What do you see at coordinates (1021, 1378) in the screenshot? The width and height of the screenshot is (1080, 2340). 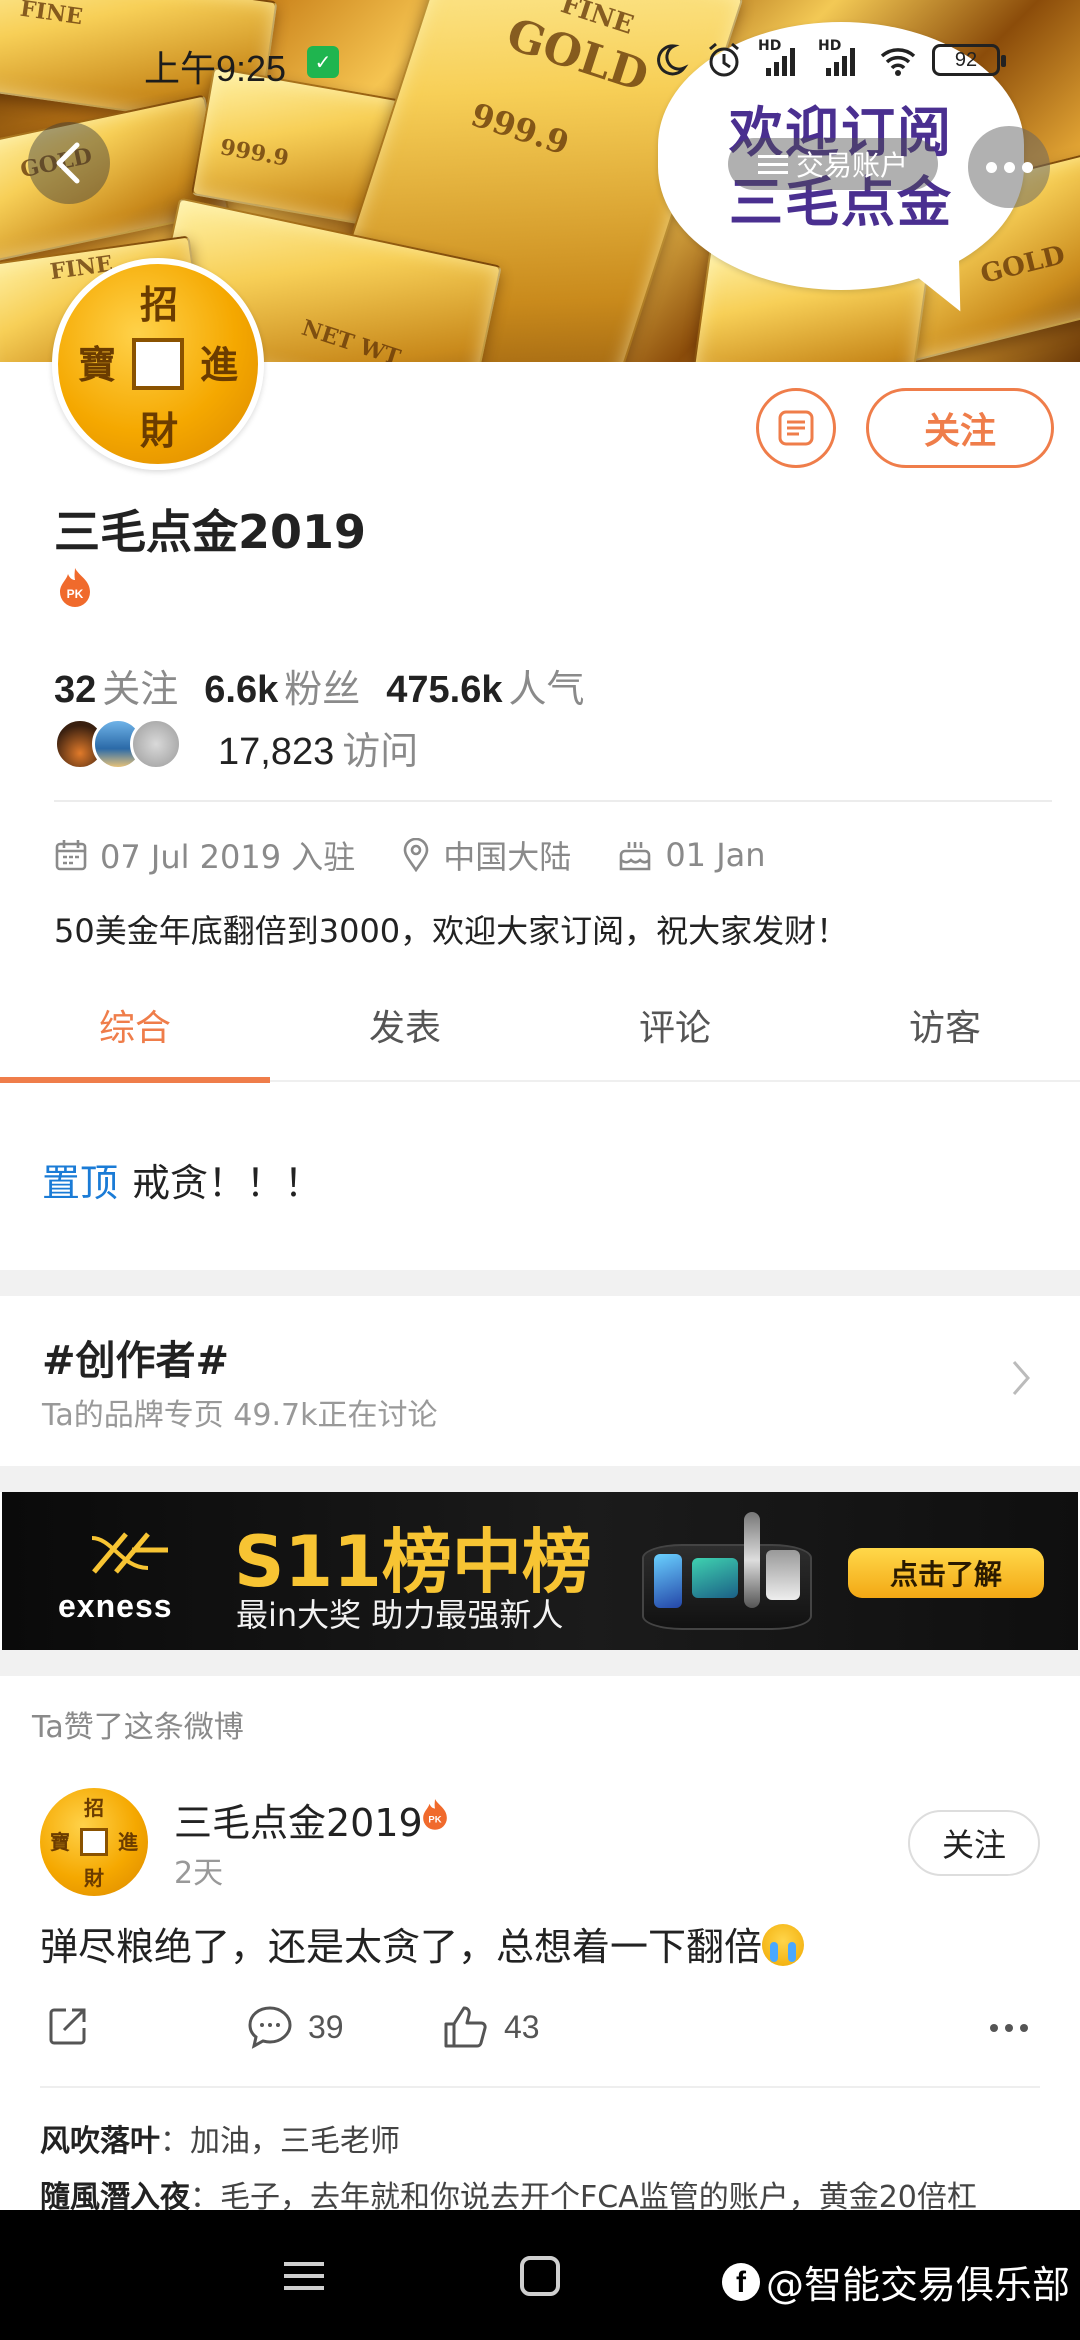 I see `chevron-right-icon` at bounding box center [1021, 1378].